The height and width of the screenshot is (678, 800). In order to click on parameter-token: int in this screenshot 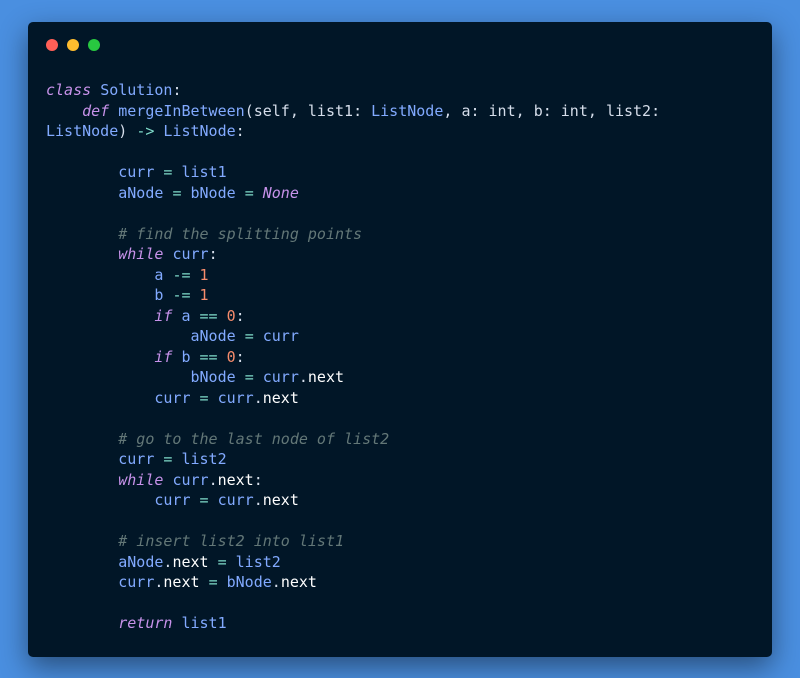, I will do `click(502, 110)`.